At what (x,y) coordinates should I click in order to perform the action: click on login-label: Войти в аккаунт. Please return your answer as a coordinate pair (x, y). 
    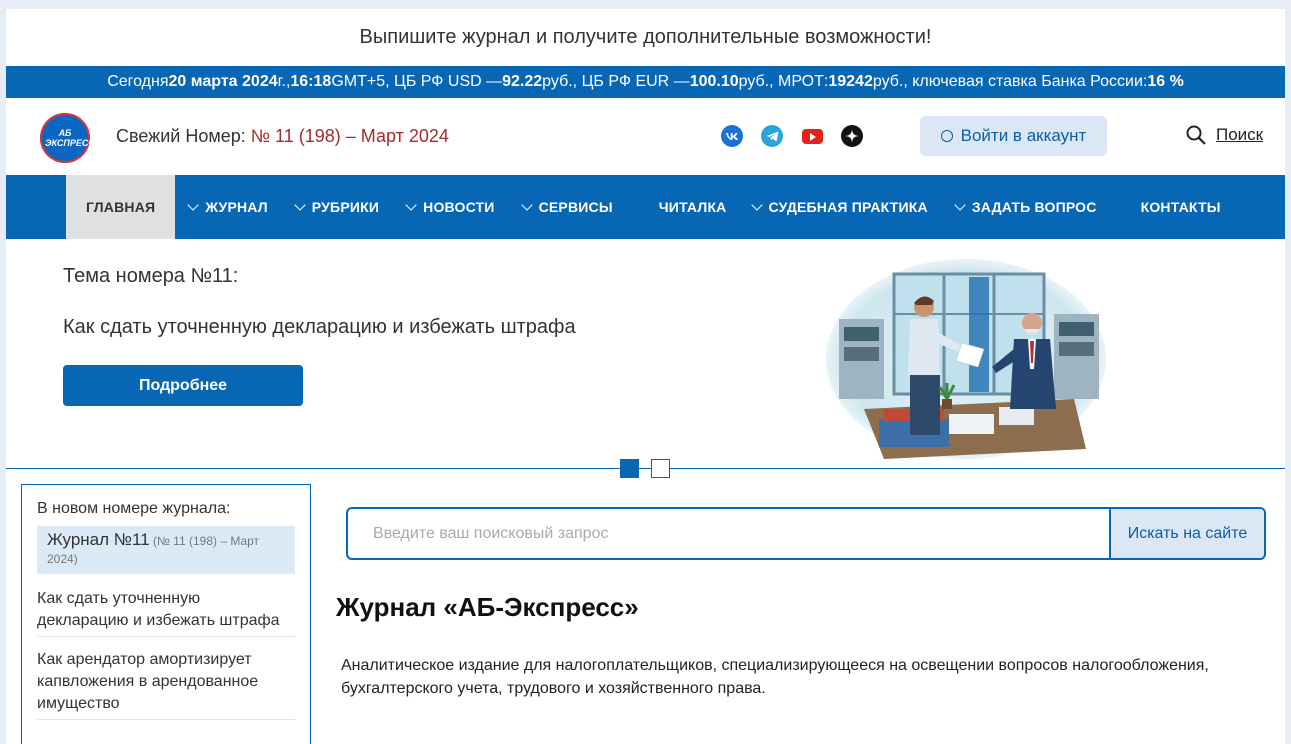
    Looking at the image, I should click on (1023, 135).